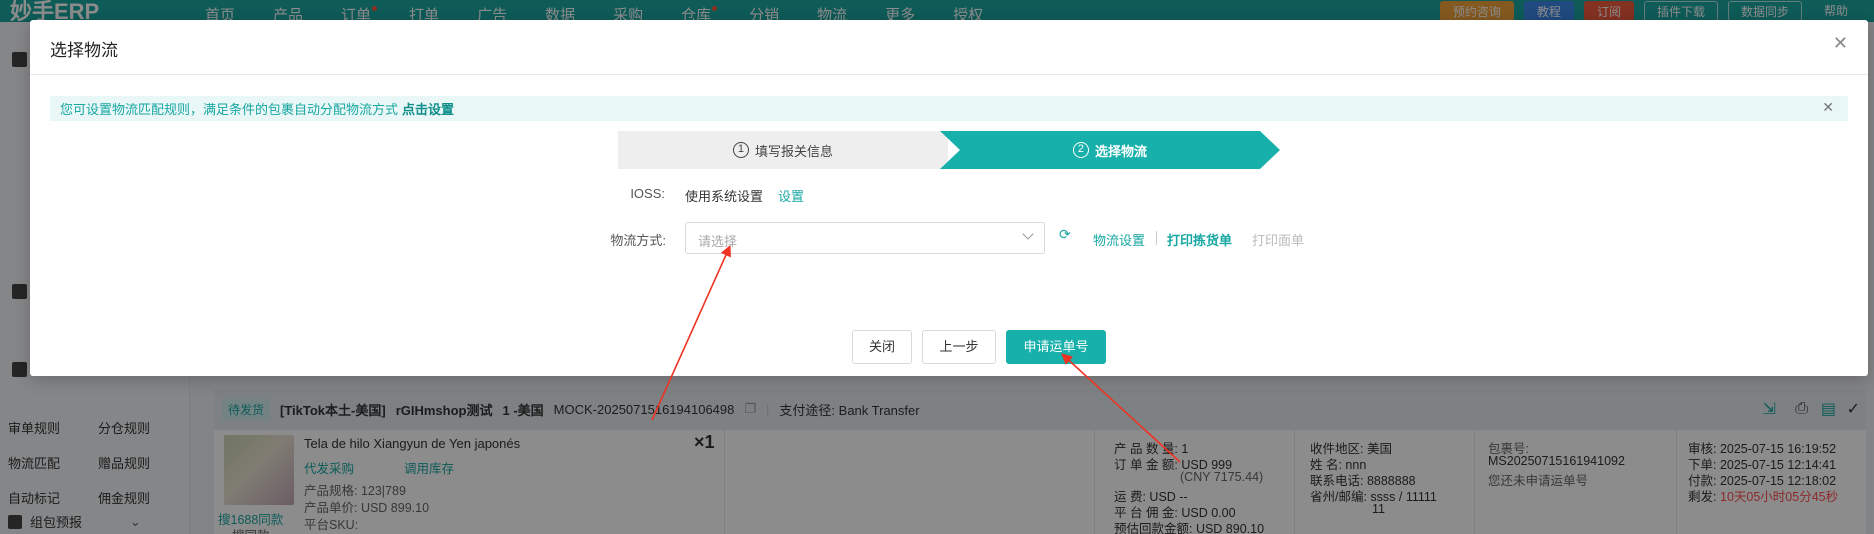  Describe the element at coordinates (791, 195) in the screenshot. I see `ioss-settings-link: 设置` at that location.